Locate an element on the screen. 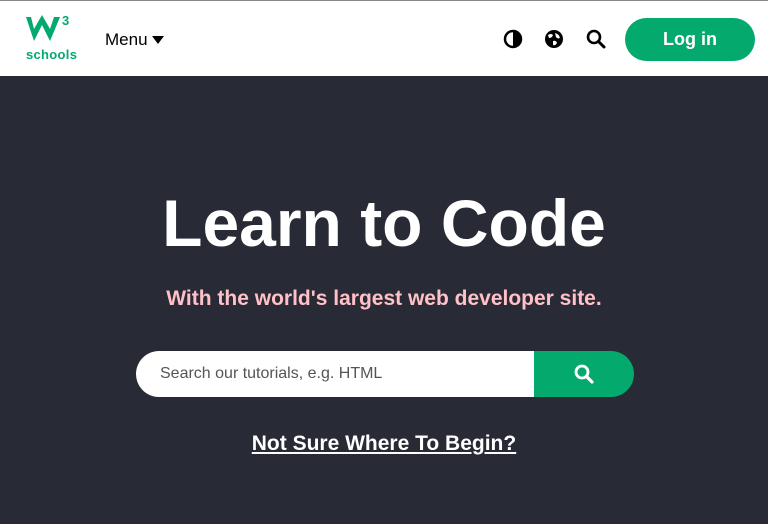 This screenshot has height=524, width=768. menu-button: Menu is located at coordinates (134, 40).